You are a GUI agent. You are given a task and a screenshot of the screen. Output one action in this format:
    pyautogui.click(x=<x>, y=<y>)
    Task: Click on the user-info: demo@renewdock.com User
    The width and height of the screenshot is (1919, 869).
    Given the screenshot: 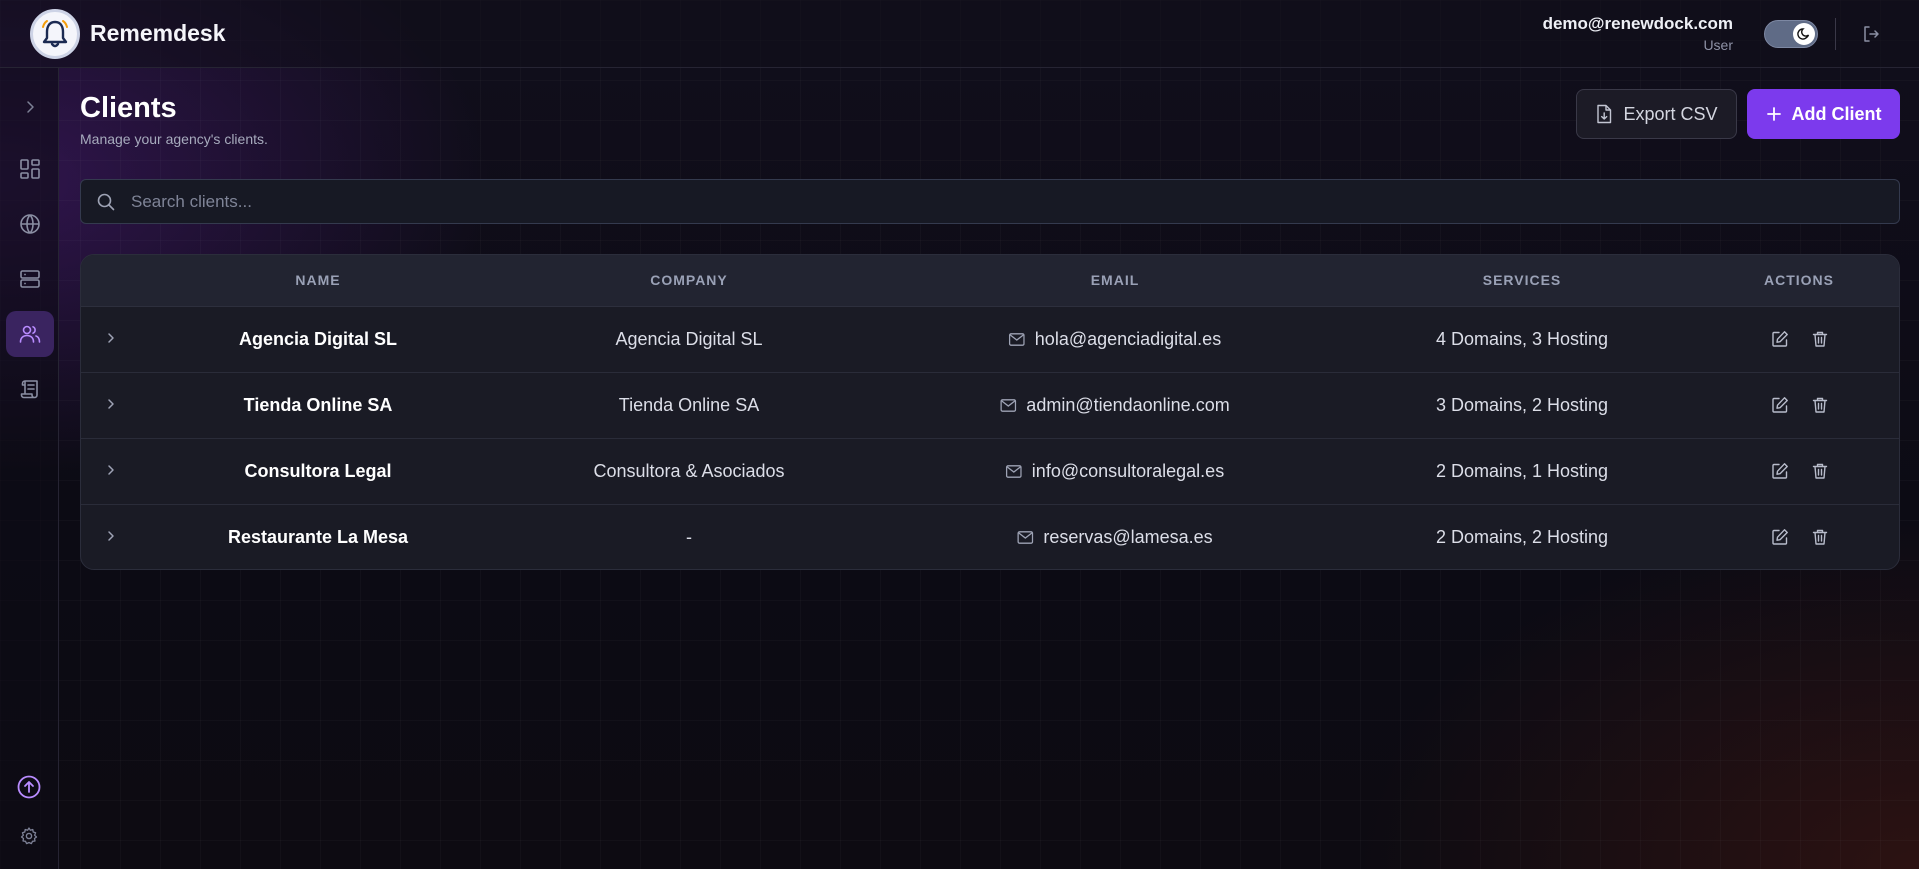 What is the action you would take?
    pyautogui.click(x=1638, y=33)
    